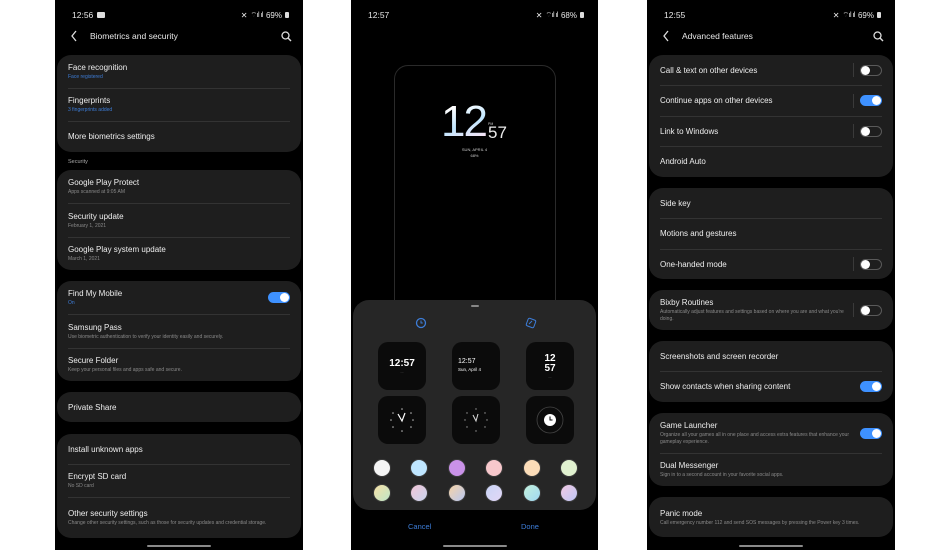  What do you see at coordinates (101, 15) in the screenshot?
I see `gallery-notification-icon` at bounding box center [101, 15].